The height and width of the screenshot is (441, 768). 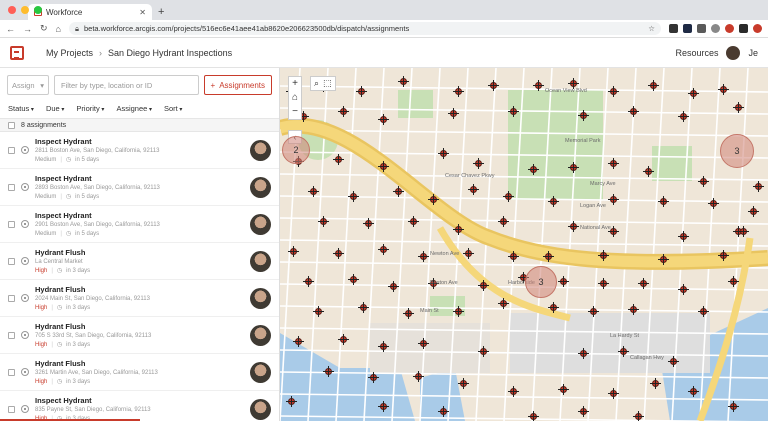 What do you see at coordinates (696, 53) in the screenshot?
I see `resources-link: Resources` at bounding box center [696, 53].